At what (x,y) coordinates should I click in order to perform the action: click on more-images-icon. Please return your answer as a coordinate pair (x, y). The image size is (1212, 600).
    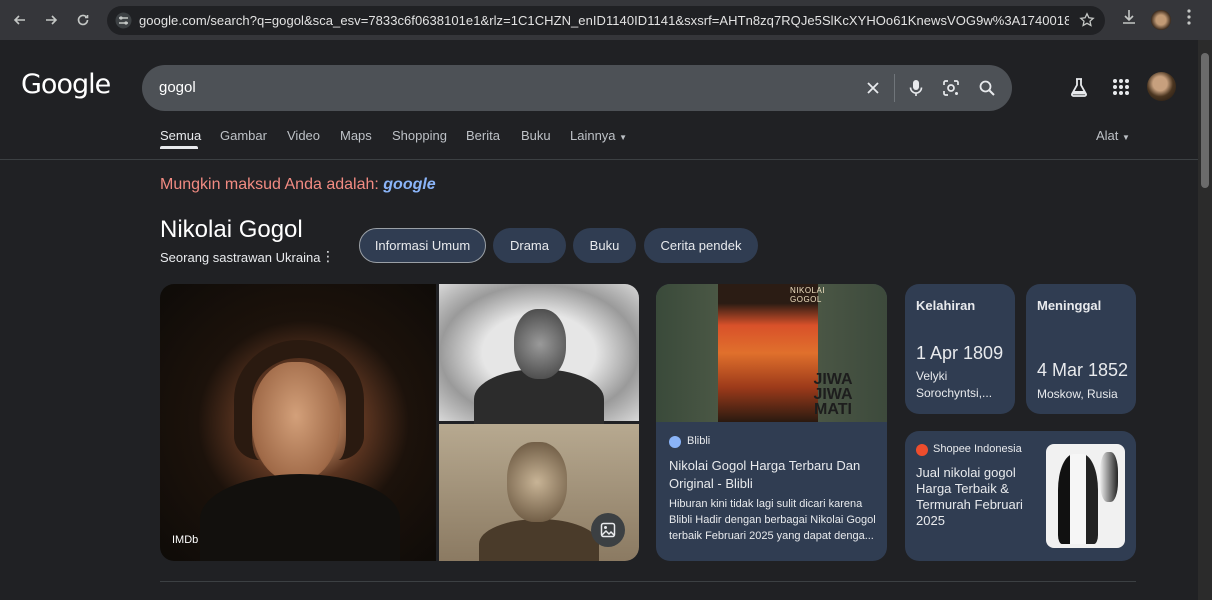
    Looking at the image, I should click on (608, 530).